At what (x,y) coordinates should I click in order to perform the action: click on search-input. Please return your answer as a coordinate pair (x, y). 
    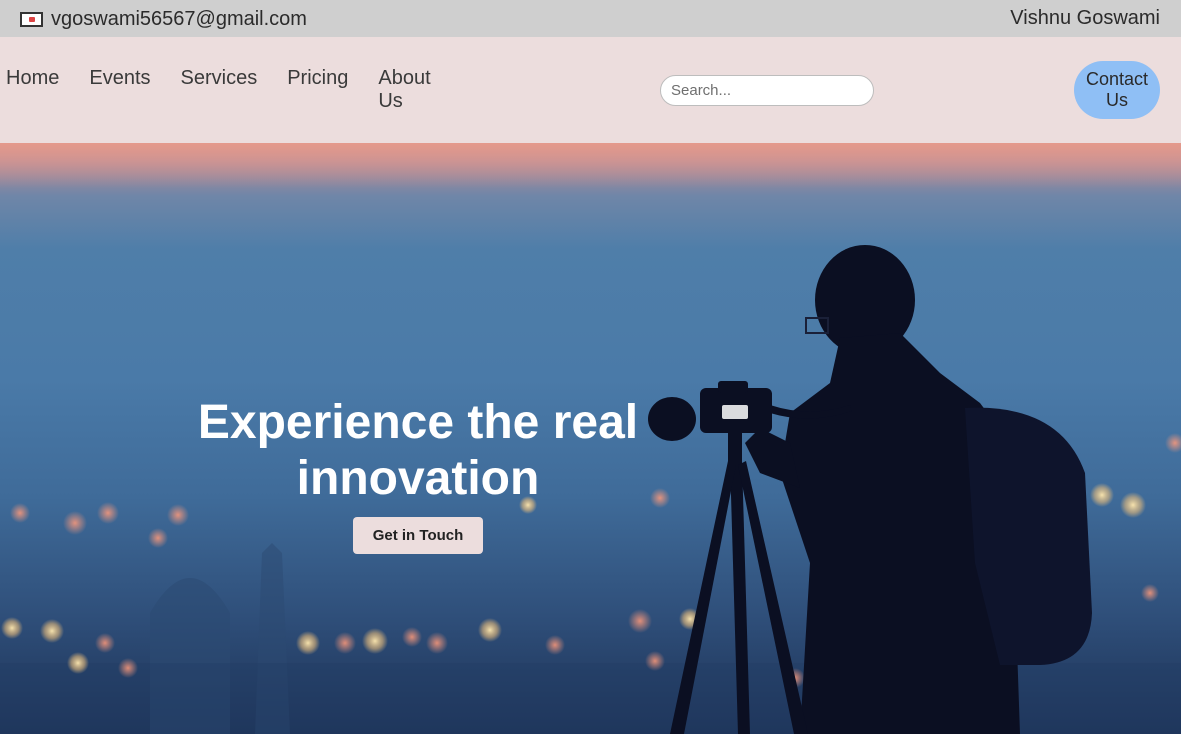
    Looking at the image, I should click on (767, 90).